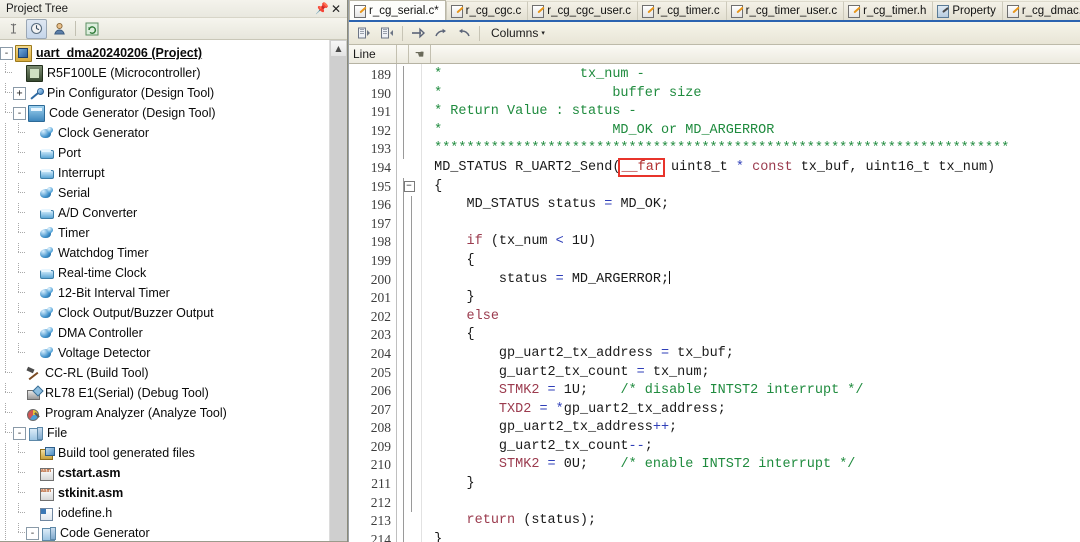  I want to click on tree-item-voltage-detector: Voltage Detector, so click(165, 353).